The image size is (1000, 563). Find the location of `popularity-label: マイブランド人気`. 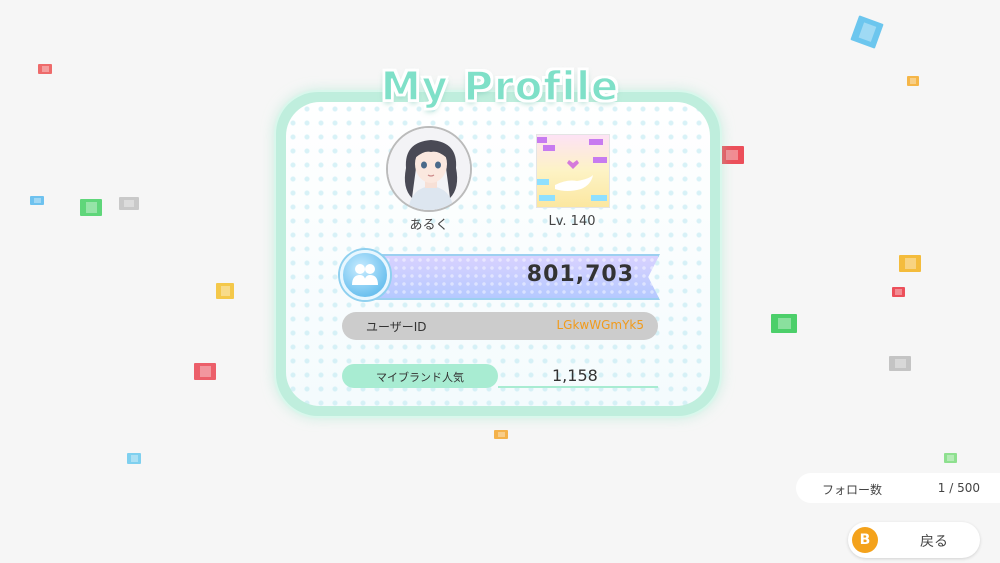

popularity-label: マイブランド人気 is located at coordinates (420, 377).